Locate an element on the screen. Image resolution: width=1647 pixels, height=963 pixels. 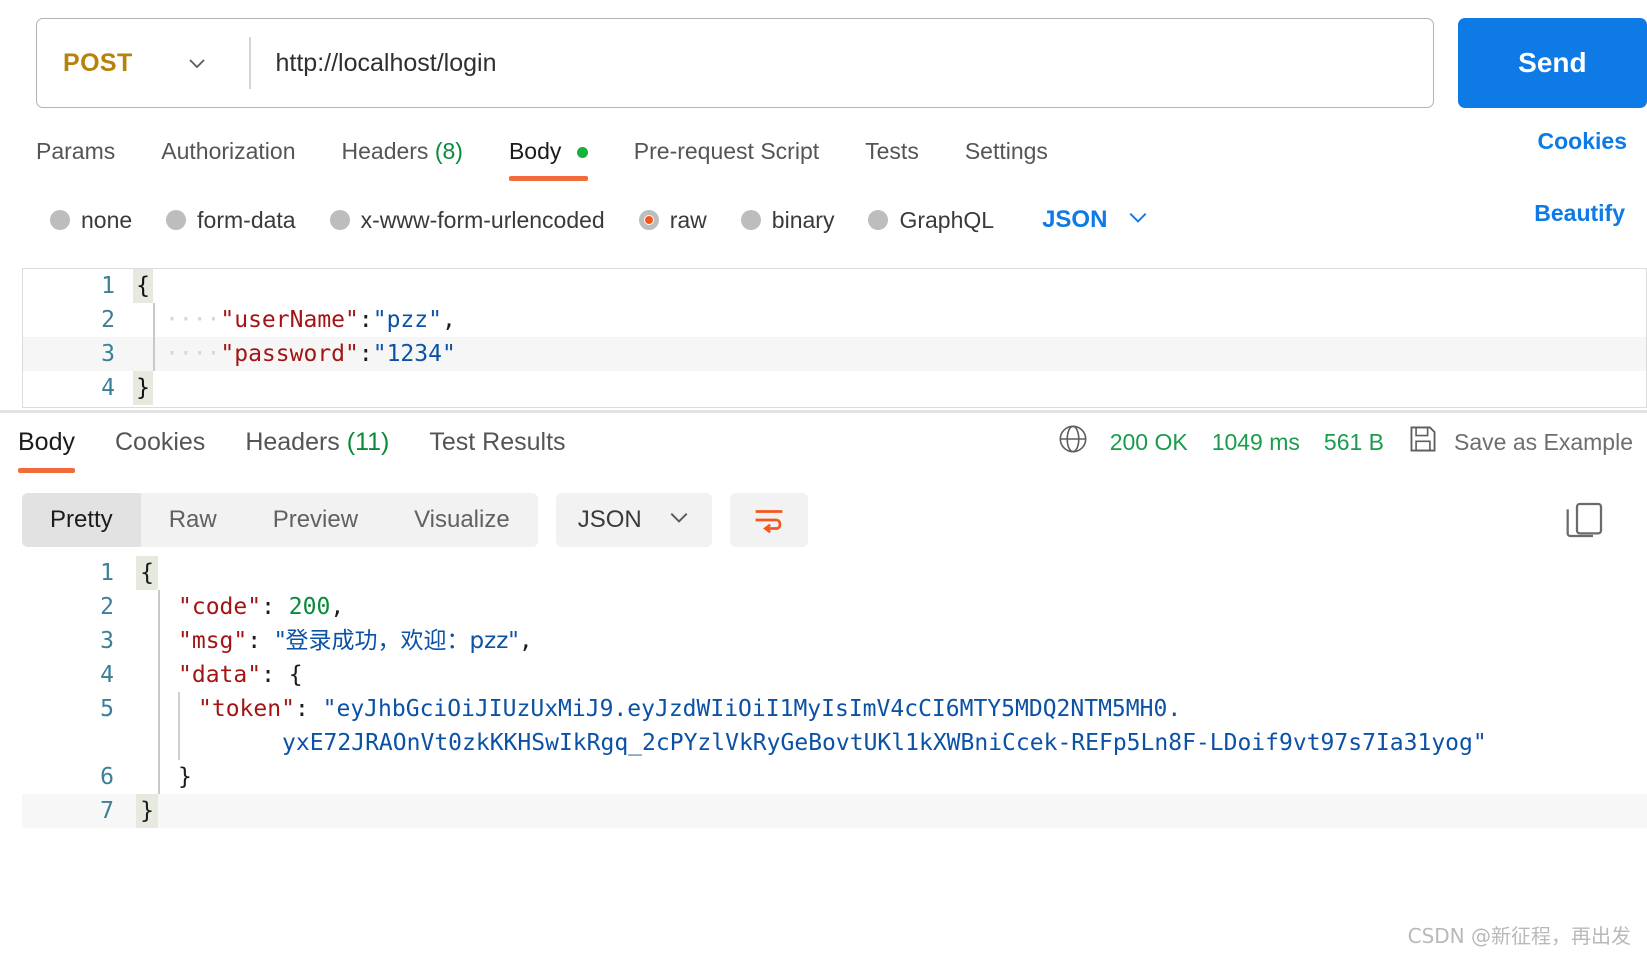
radio-label: none is located at coordinates (107, 219).